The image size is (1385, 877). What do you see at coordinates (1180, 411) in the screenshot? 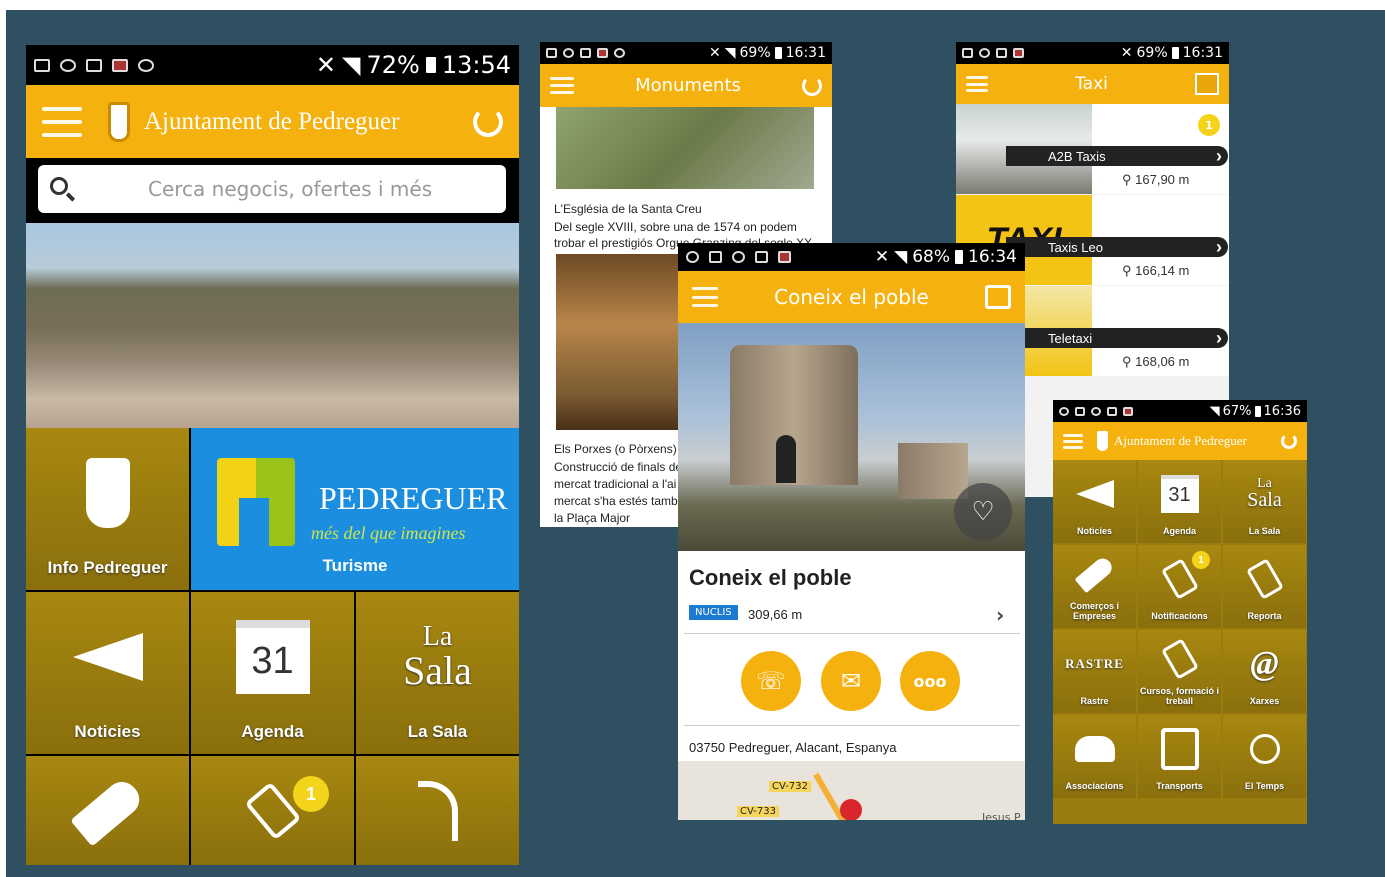
I see `status-bar: ◥ 67% 16:36` at bounding box center [1180, 411].